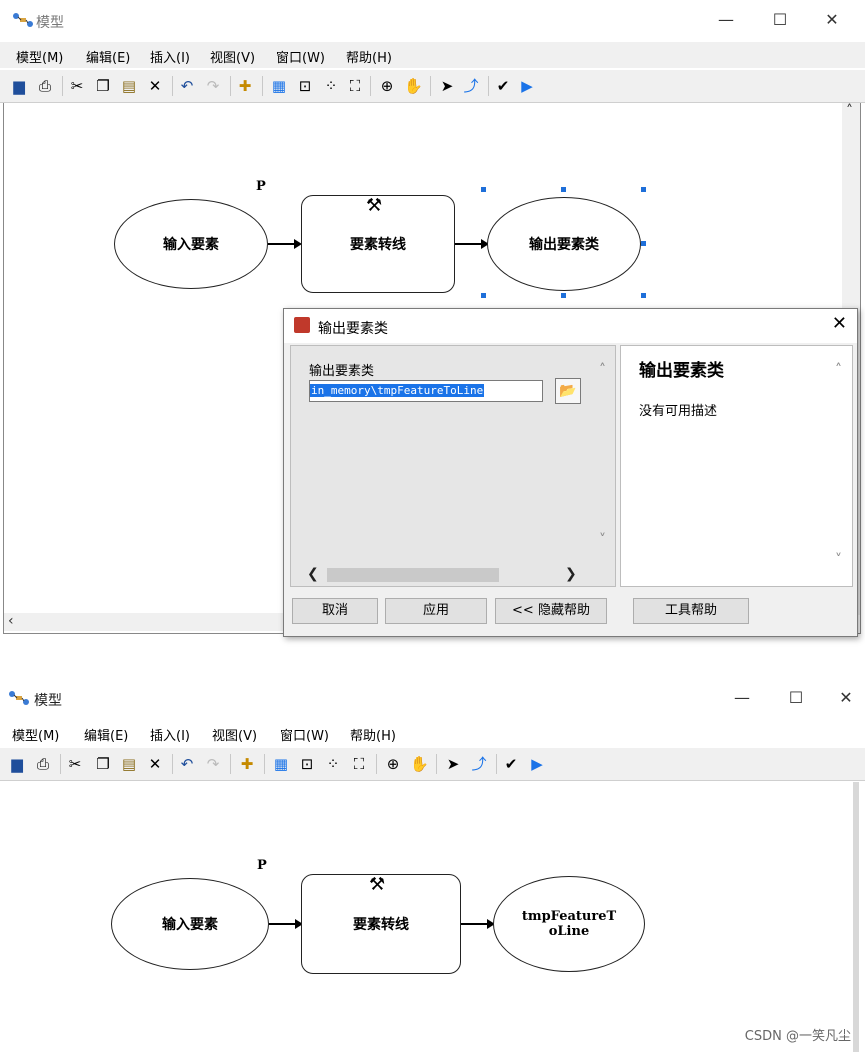 Image resolution: width=865 pixels, height=1052 pixels. I want to click on browse-folder-icon: 📂, so click(568, 391).